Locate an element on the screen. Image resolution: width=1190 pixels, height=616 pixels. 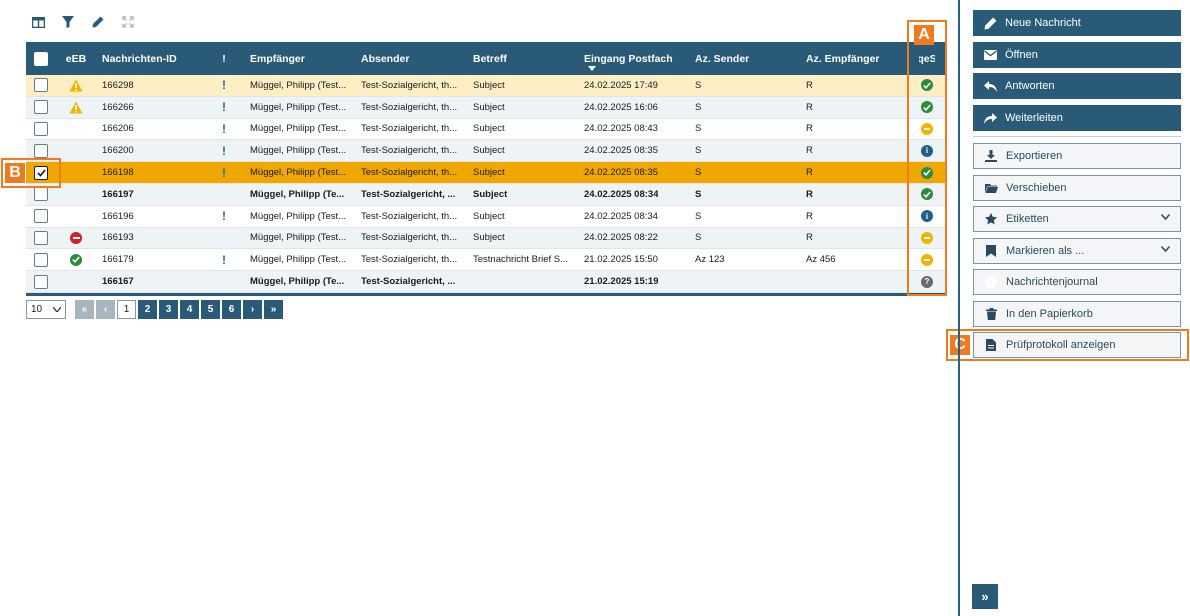
last-page-button: » is located at coordinates (273, 309).